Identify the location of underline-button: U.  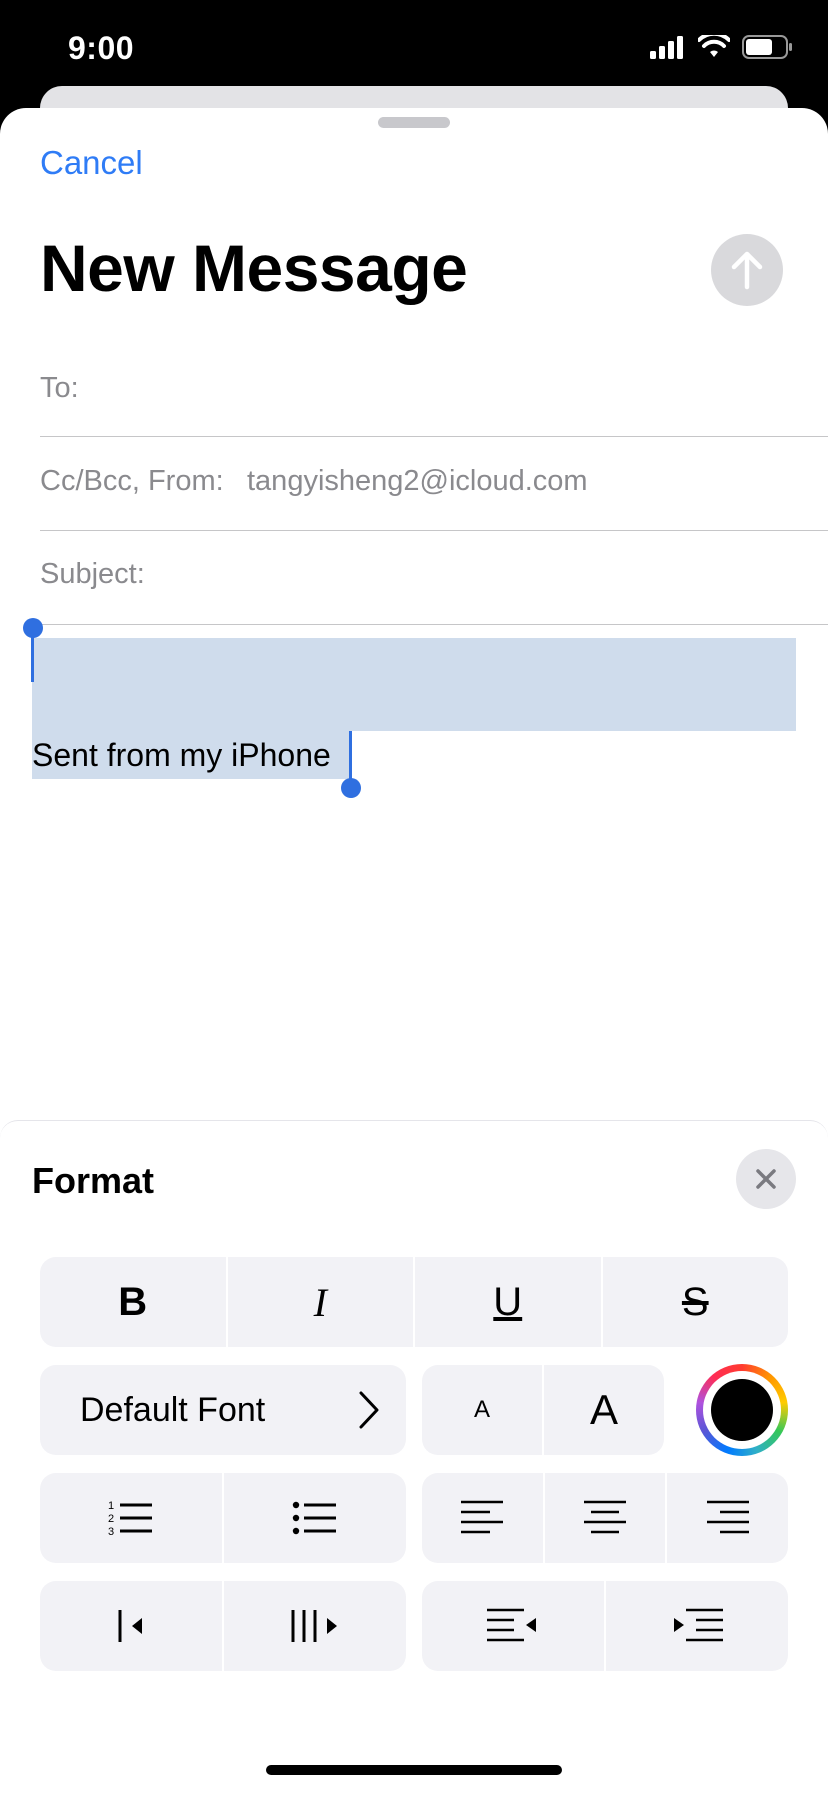
(507, 1302).